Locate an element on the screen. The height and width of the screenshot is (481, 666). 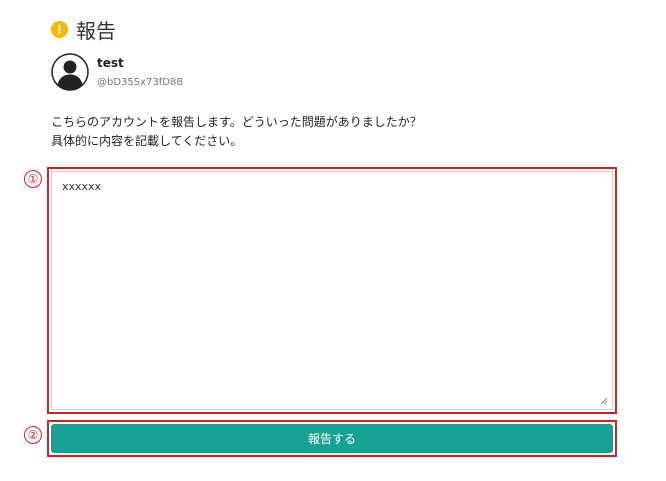
textarea-value: xxxxxx is located at coordinates (82, 186).